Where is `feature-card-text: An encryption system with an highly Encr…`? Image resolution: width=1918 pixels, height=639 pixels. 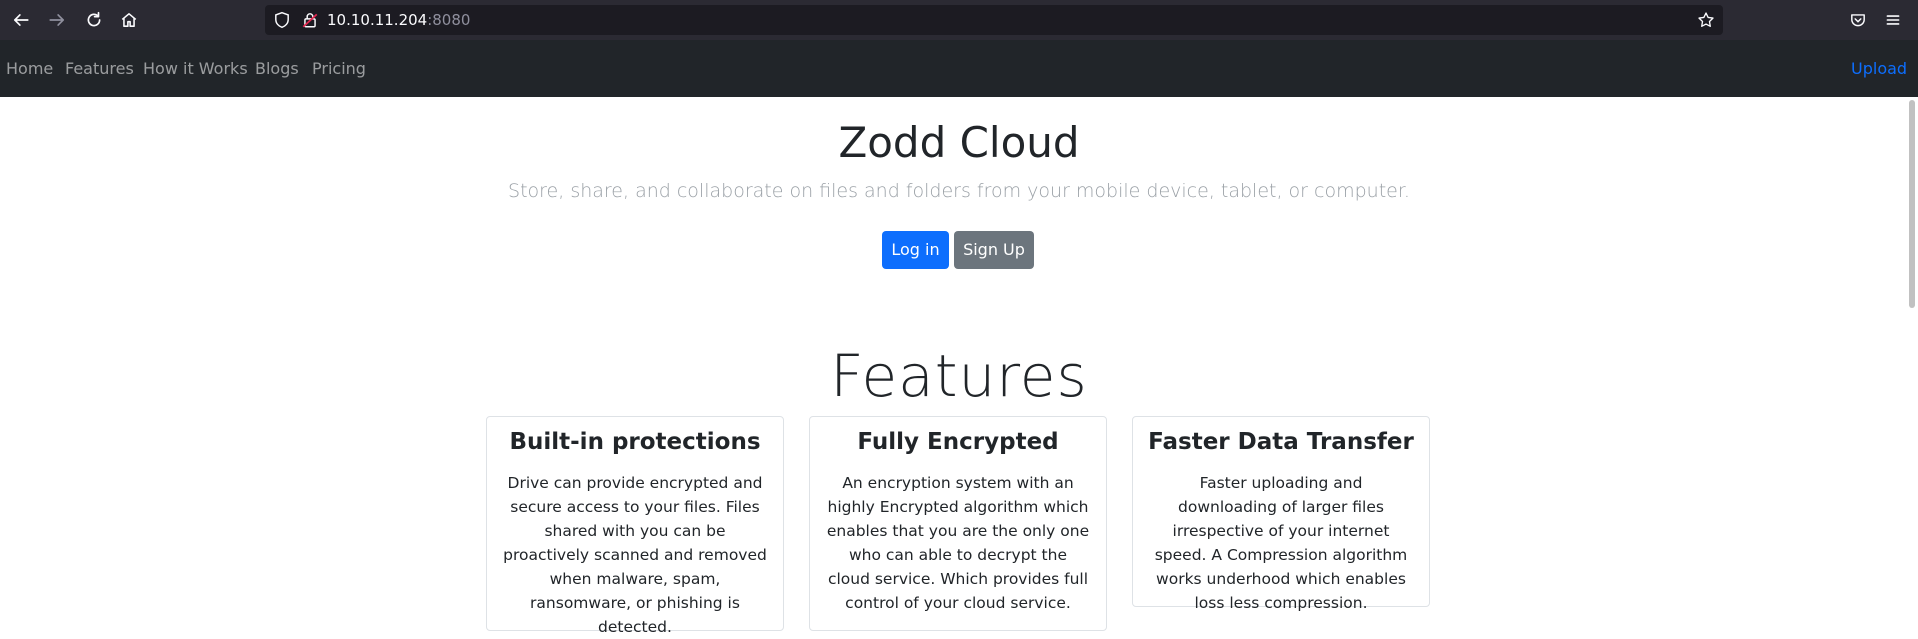 feature-card-text: An encryption system with an highly Encr… is located at coordinates (958, 543).